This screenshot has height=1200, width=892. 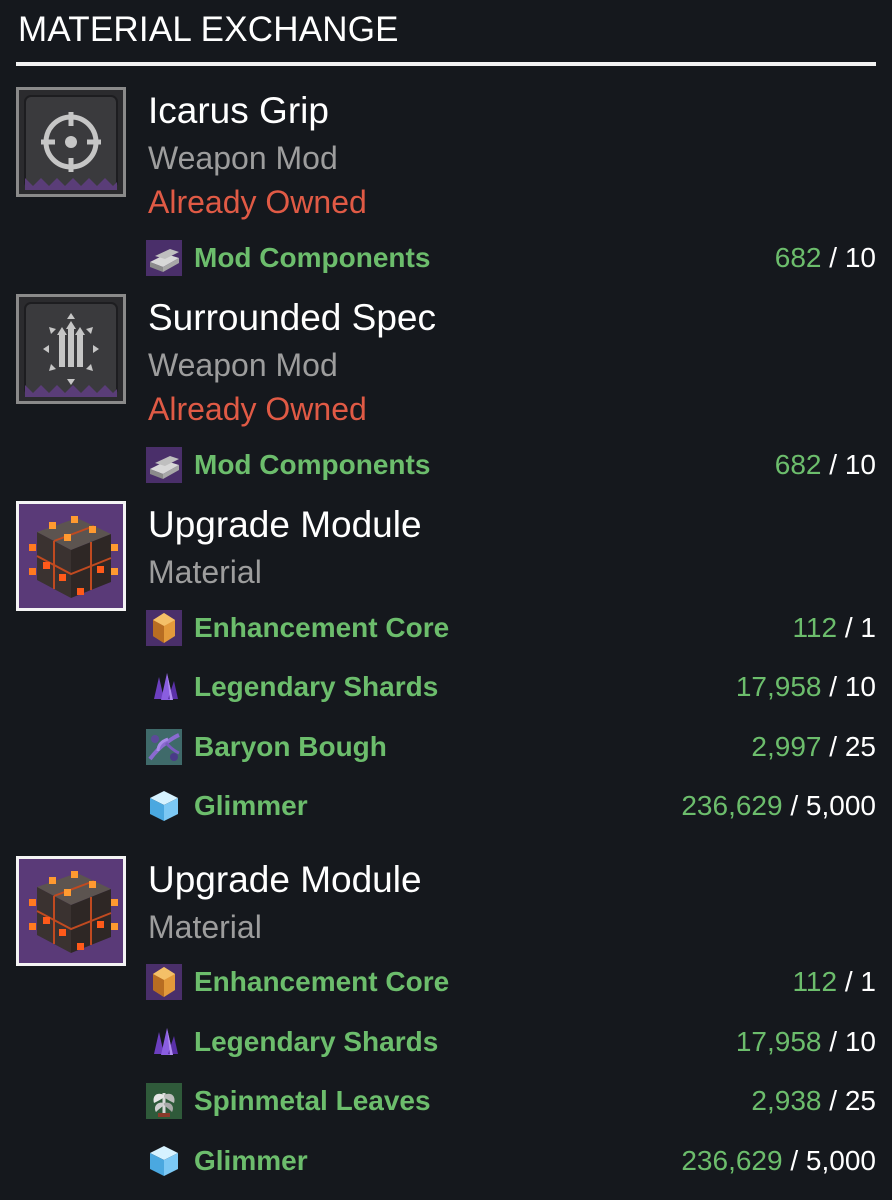 I want to click on cost-row: Spinmetal Leaves 2,938 / 25, so click(x=511, y=1101).